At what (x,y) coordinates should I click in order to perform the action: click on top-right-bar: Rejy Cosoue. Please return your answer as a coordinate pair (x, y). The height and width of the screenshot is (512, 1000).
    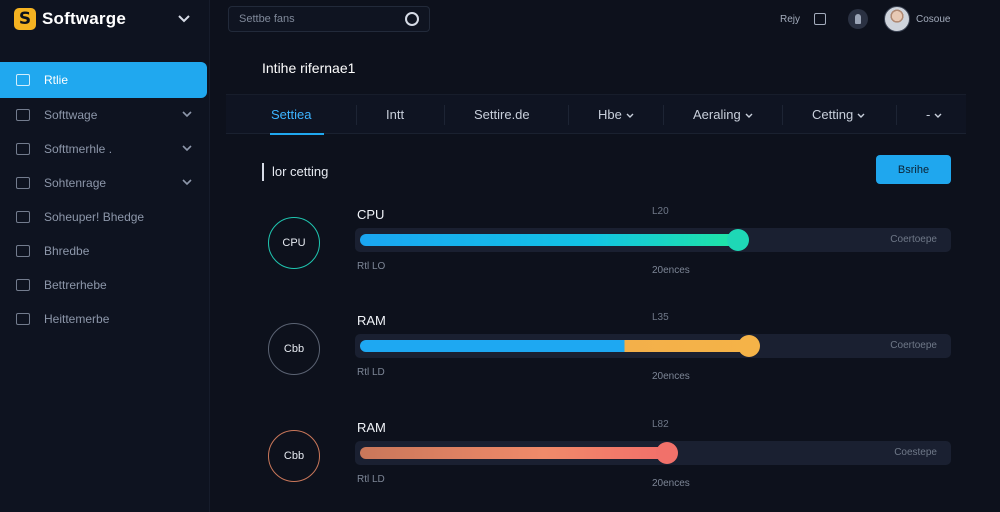
    Looking at the image, I should click on (865, 19).